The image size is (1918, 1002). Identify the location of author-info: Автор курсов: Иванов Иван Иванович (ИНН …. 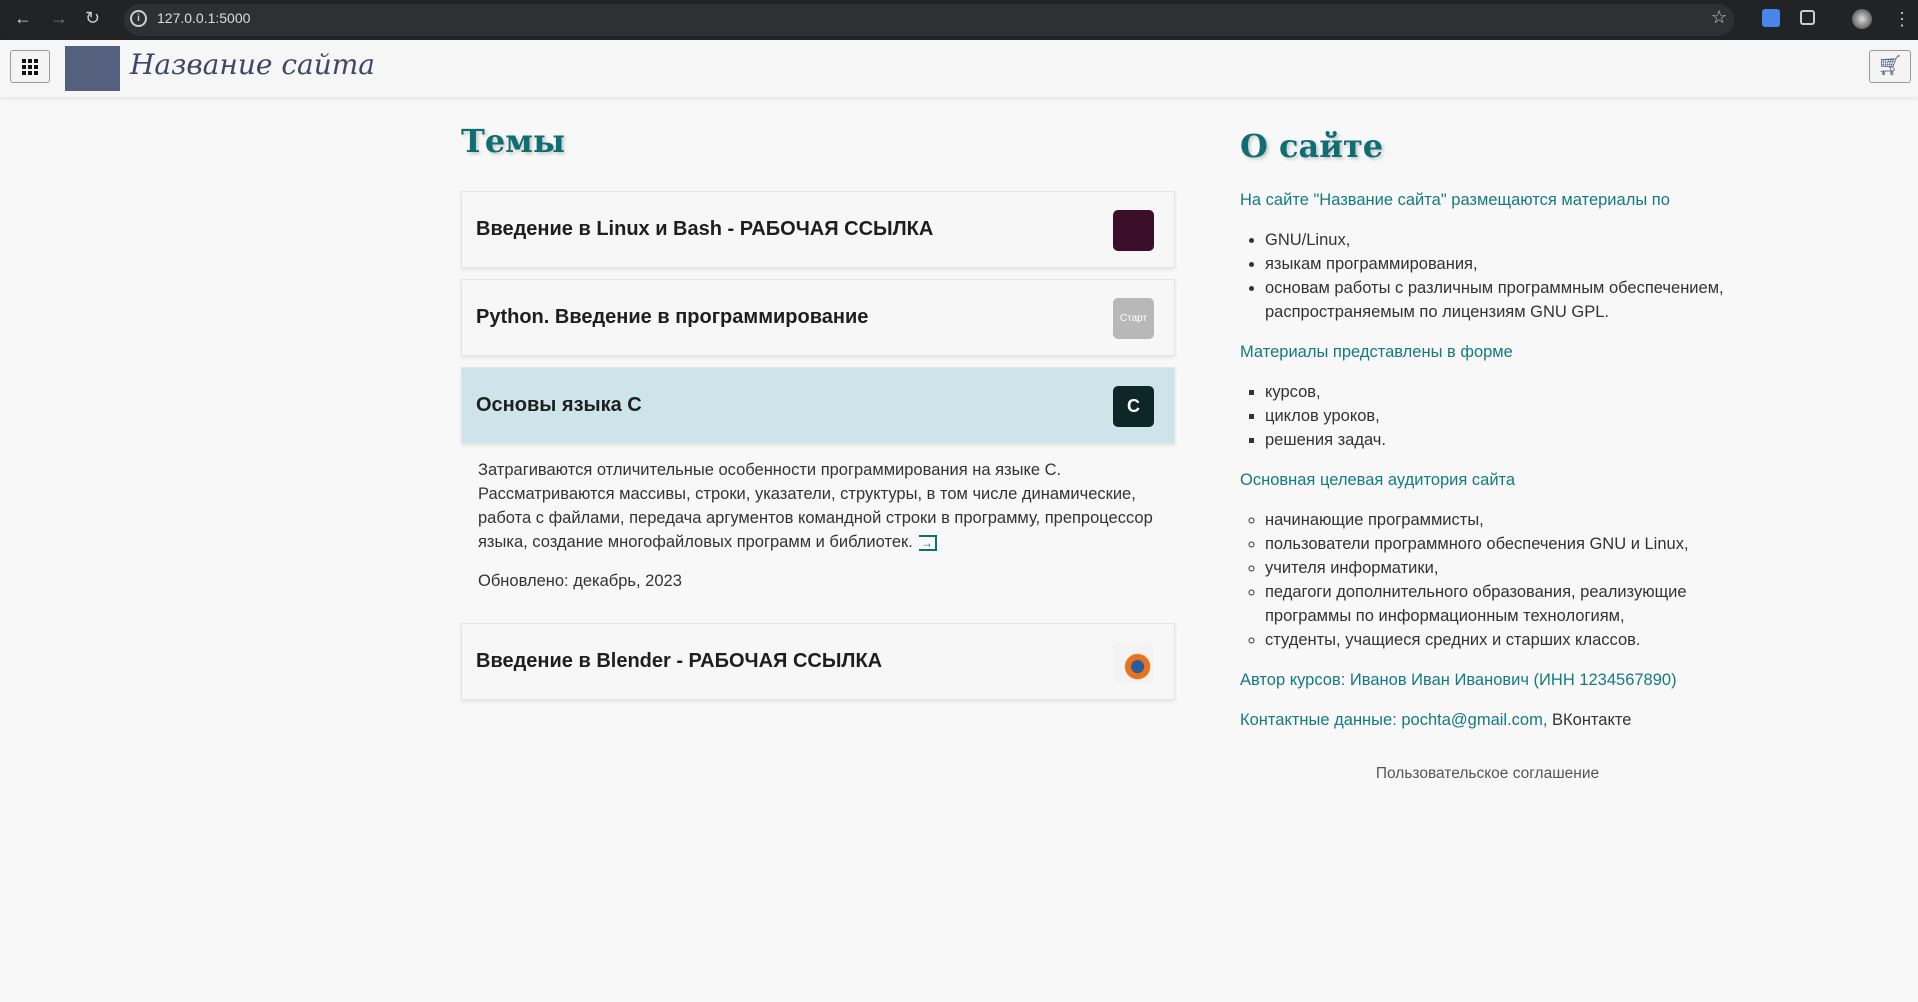
(1458, 680).